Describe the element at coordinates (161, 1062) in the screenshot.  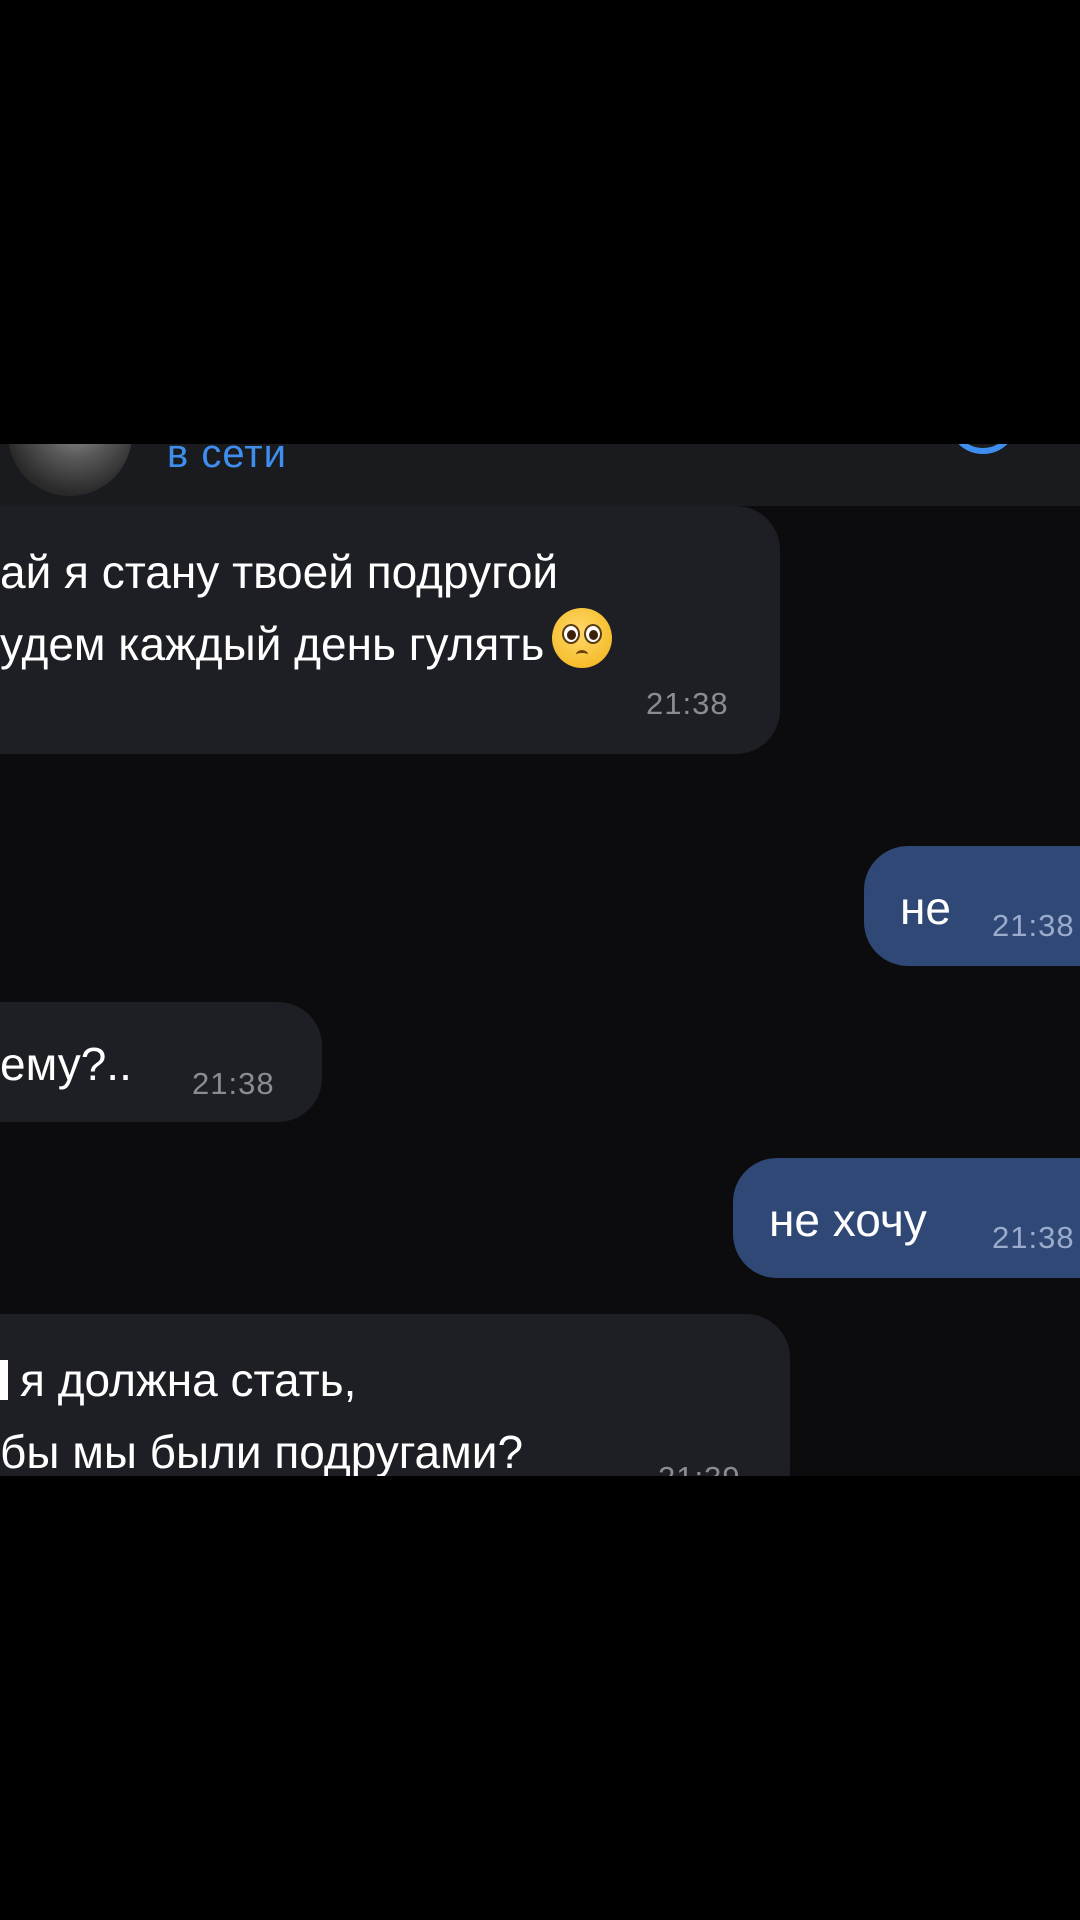
I see `message-bubble-incoming: ему?.. 21:38` at that location.